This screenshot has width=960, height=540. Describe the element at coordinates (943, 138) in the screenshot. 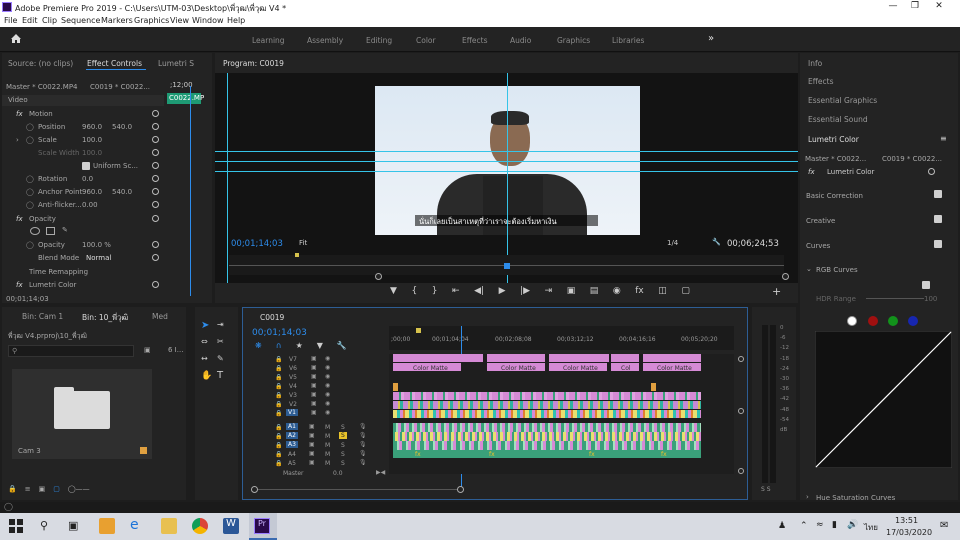

I see `panel-menu-icon: ≡` at that location.